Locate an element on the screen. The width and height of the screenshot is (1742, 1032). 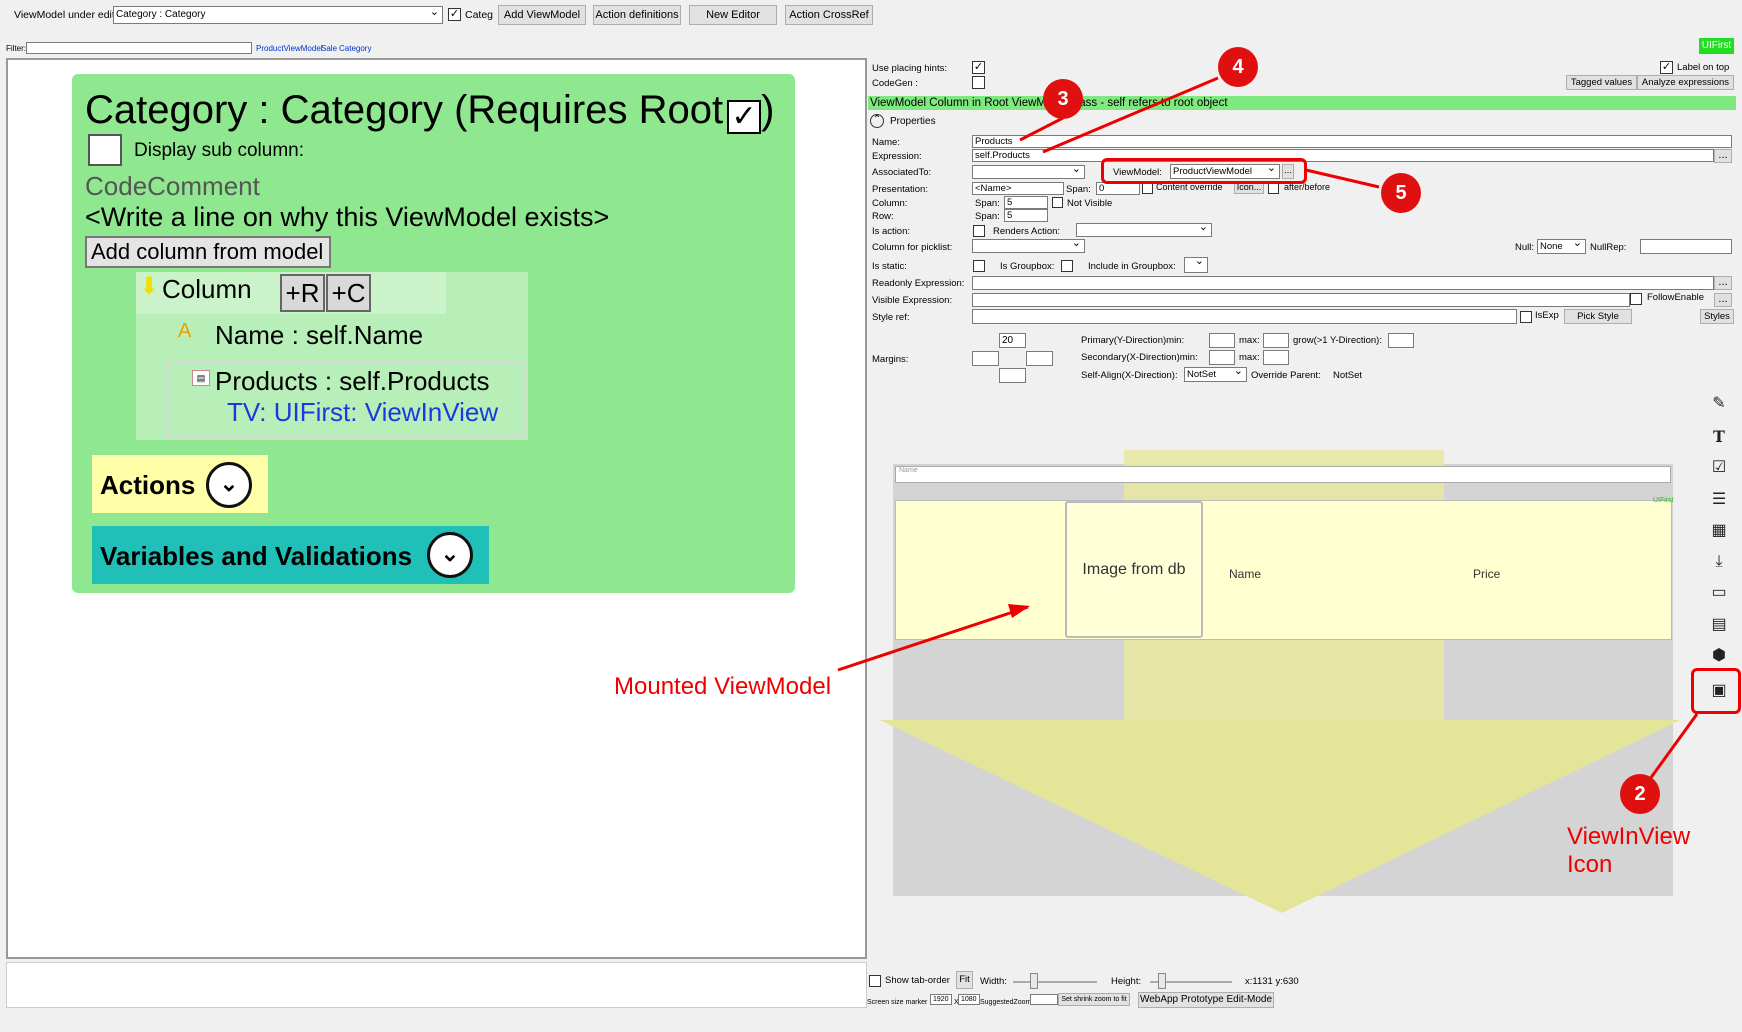
viewinview-annotation: ViewInView is located at coordinates (1629, 836).